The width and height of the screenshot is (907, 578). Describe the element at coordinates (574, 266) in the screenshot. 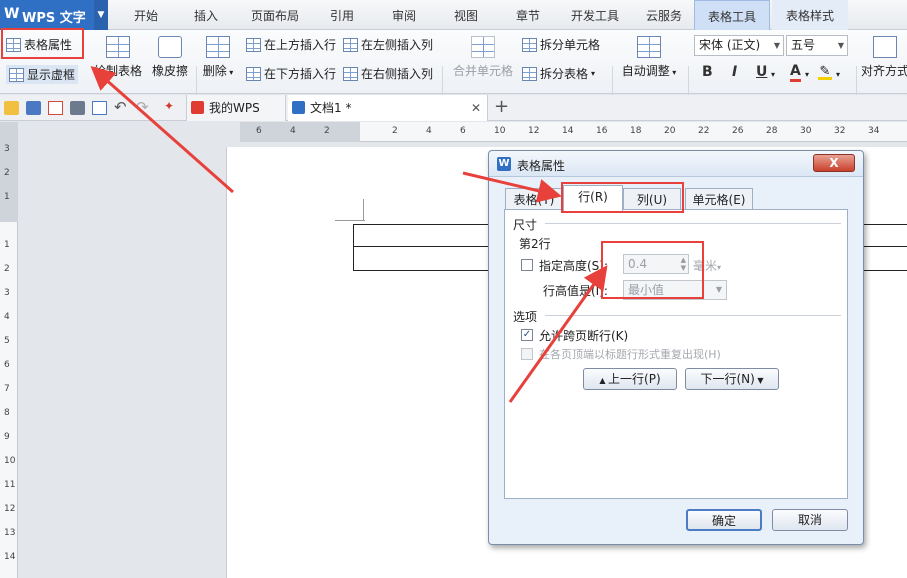

I see `specify-height-label: 指定高度(S):` at that location.